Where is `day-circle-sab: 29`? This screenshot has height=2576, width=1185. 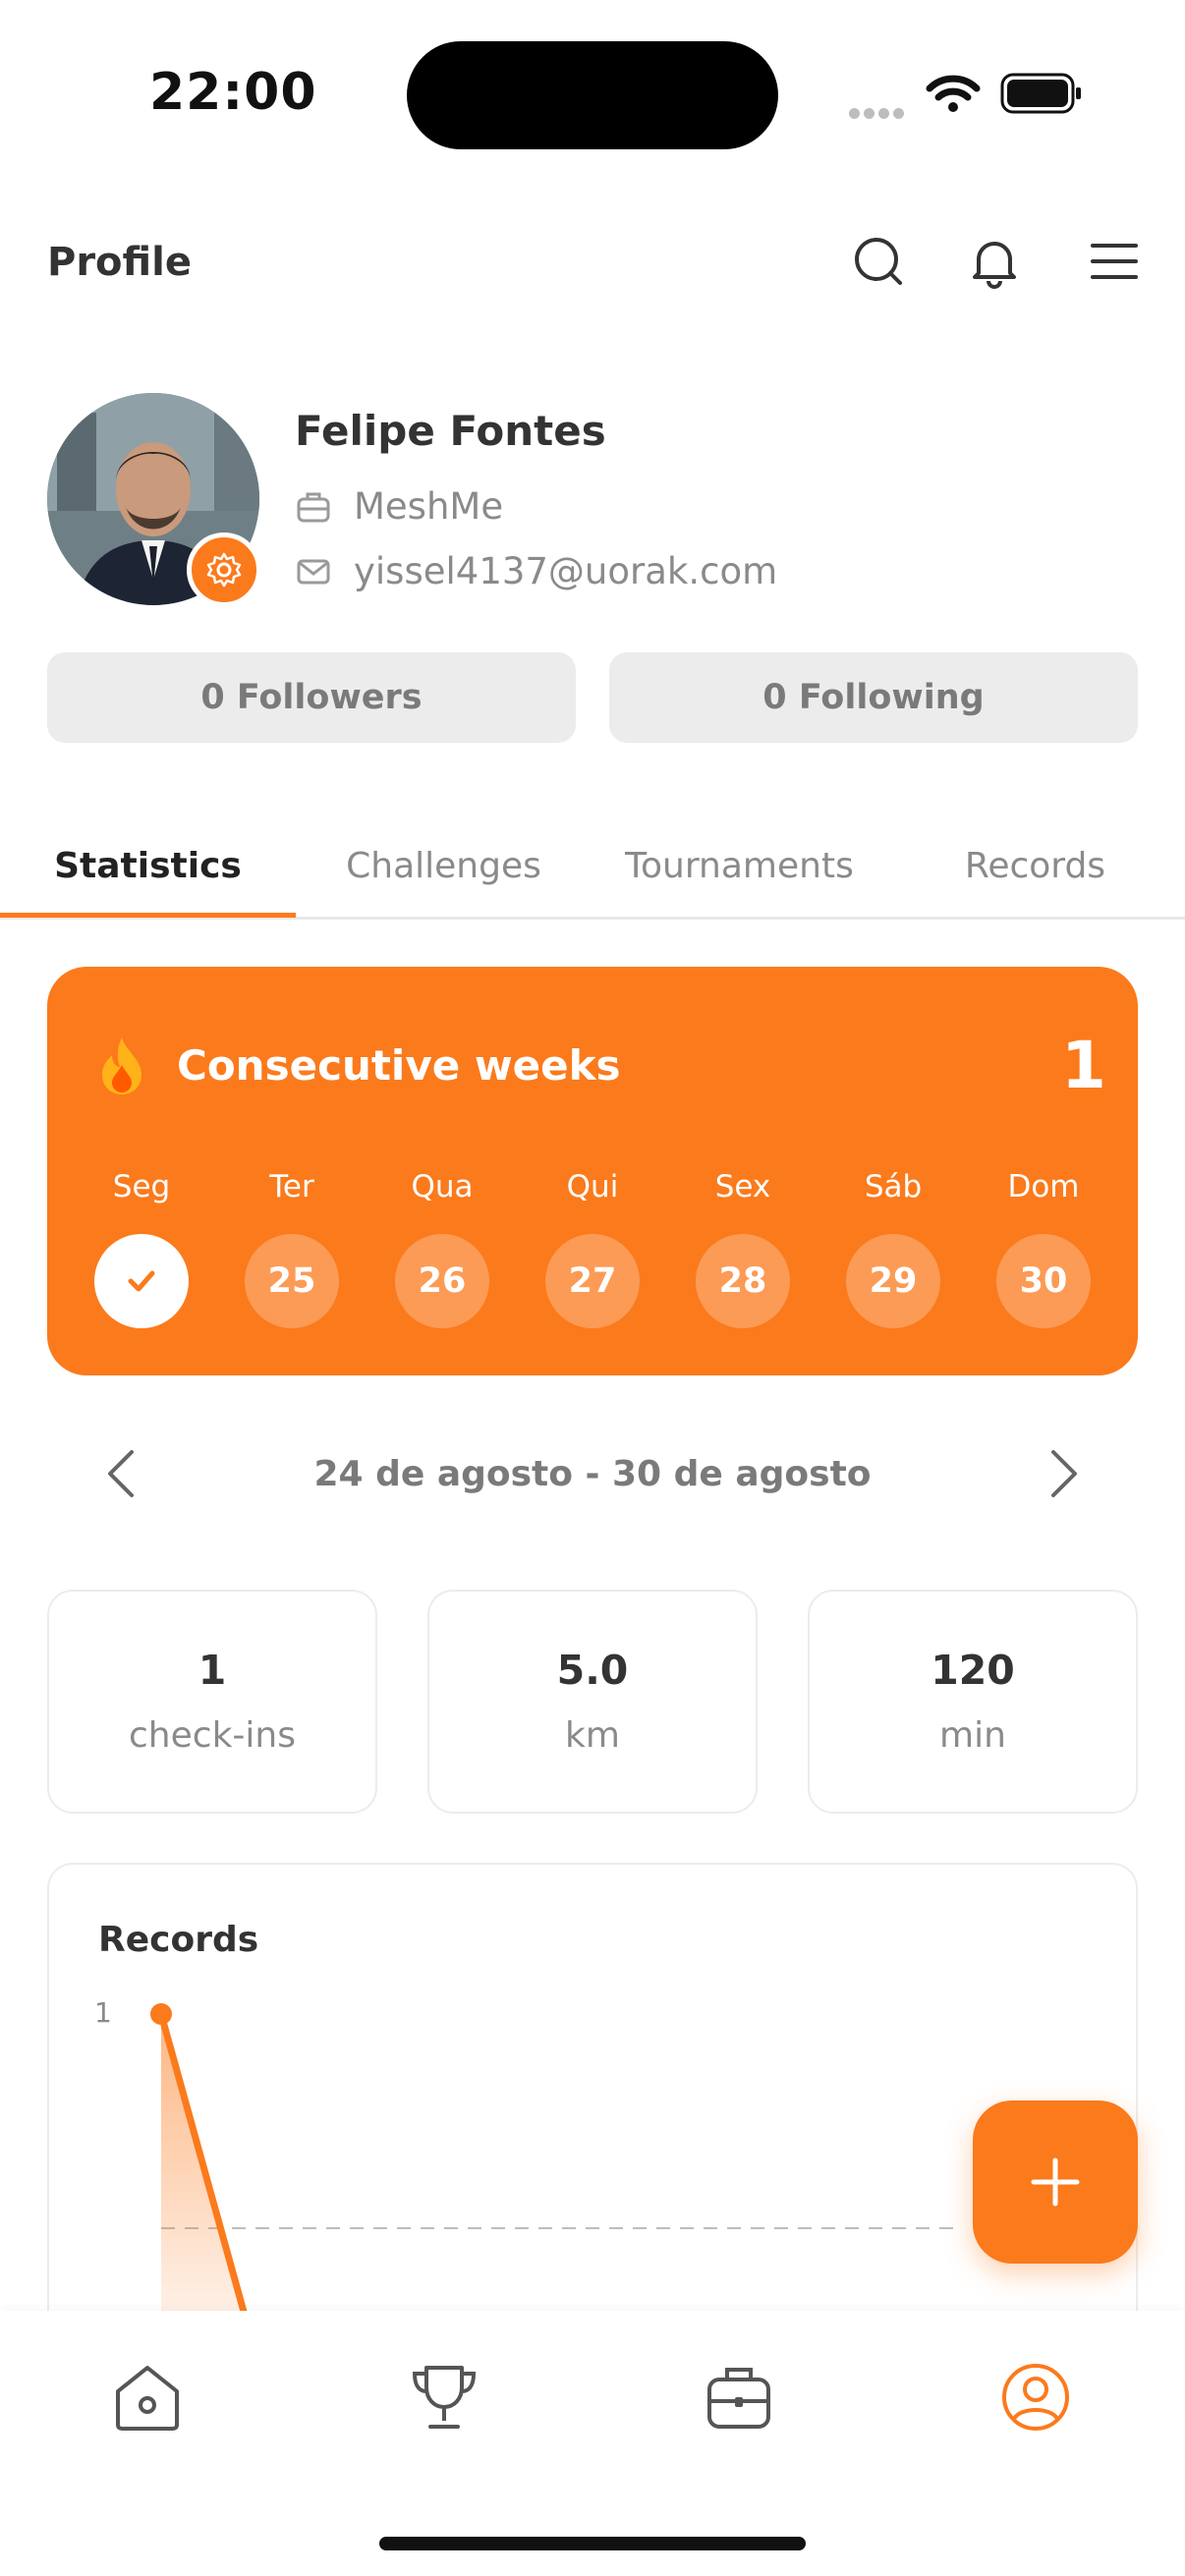
day-circle-sab: 29 is located at coordinates (893, 1281).